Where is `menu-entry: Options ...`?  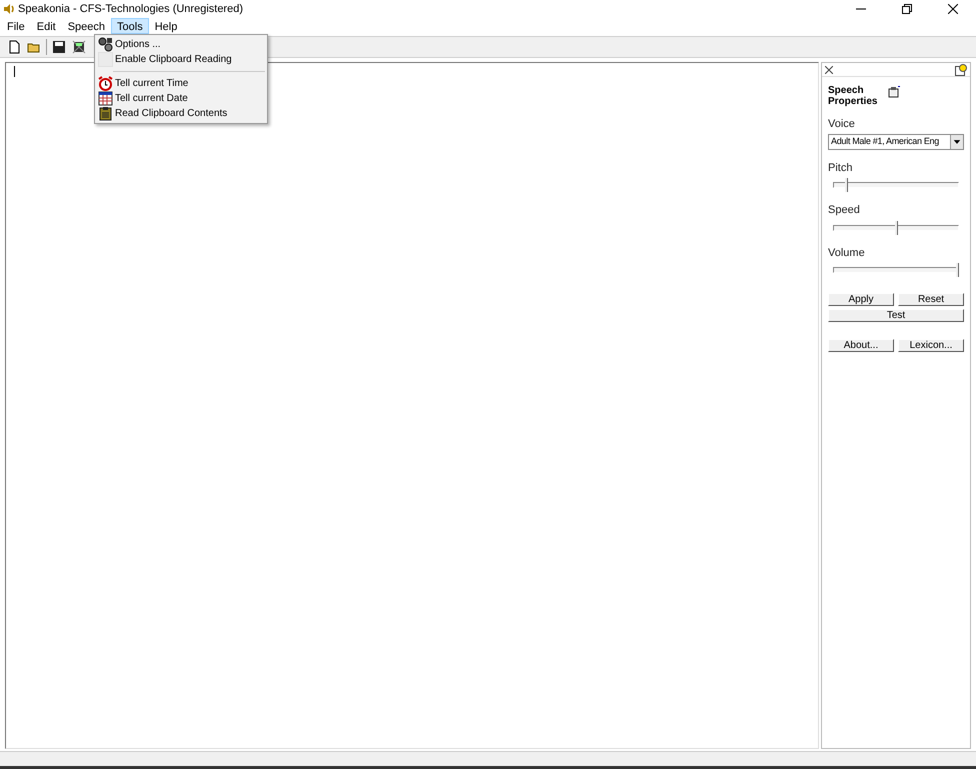
menu-entry: Options ... is located at coordinates (138, 44).